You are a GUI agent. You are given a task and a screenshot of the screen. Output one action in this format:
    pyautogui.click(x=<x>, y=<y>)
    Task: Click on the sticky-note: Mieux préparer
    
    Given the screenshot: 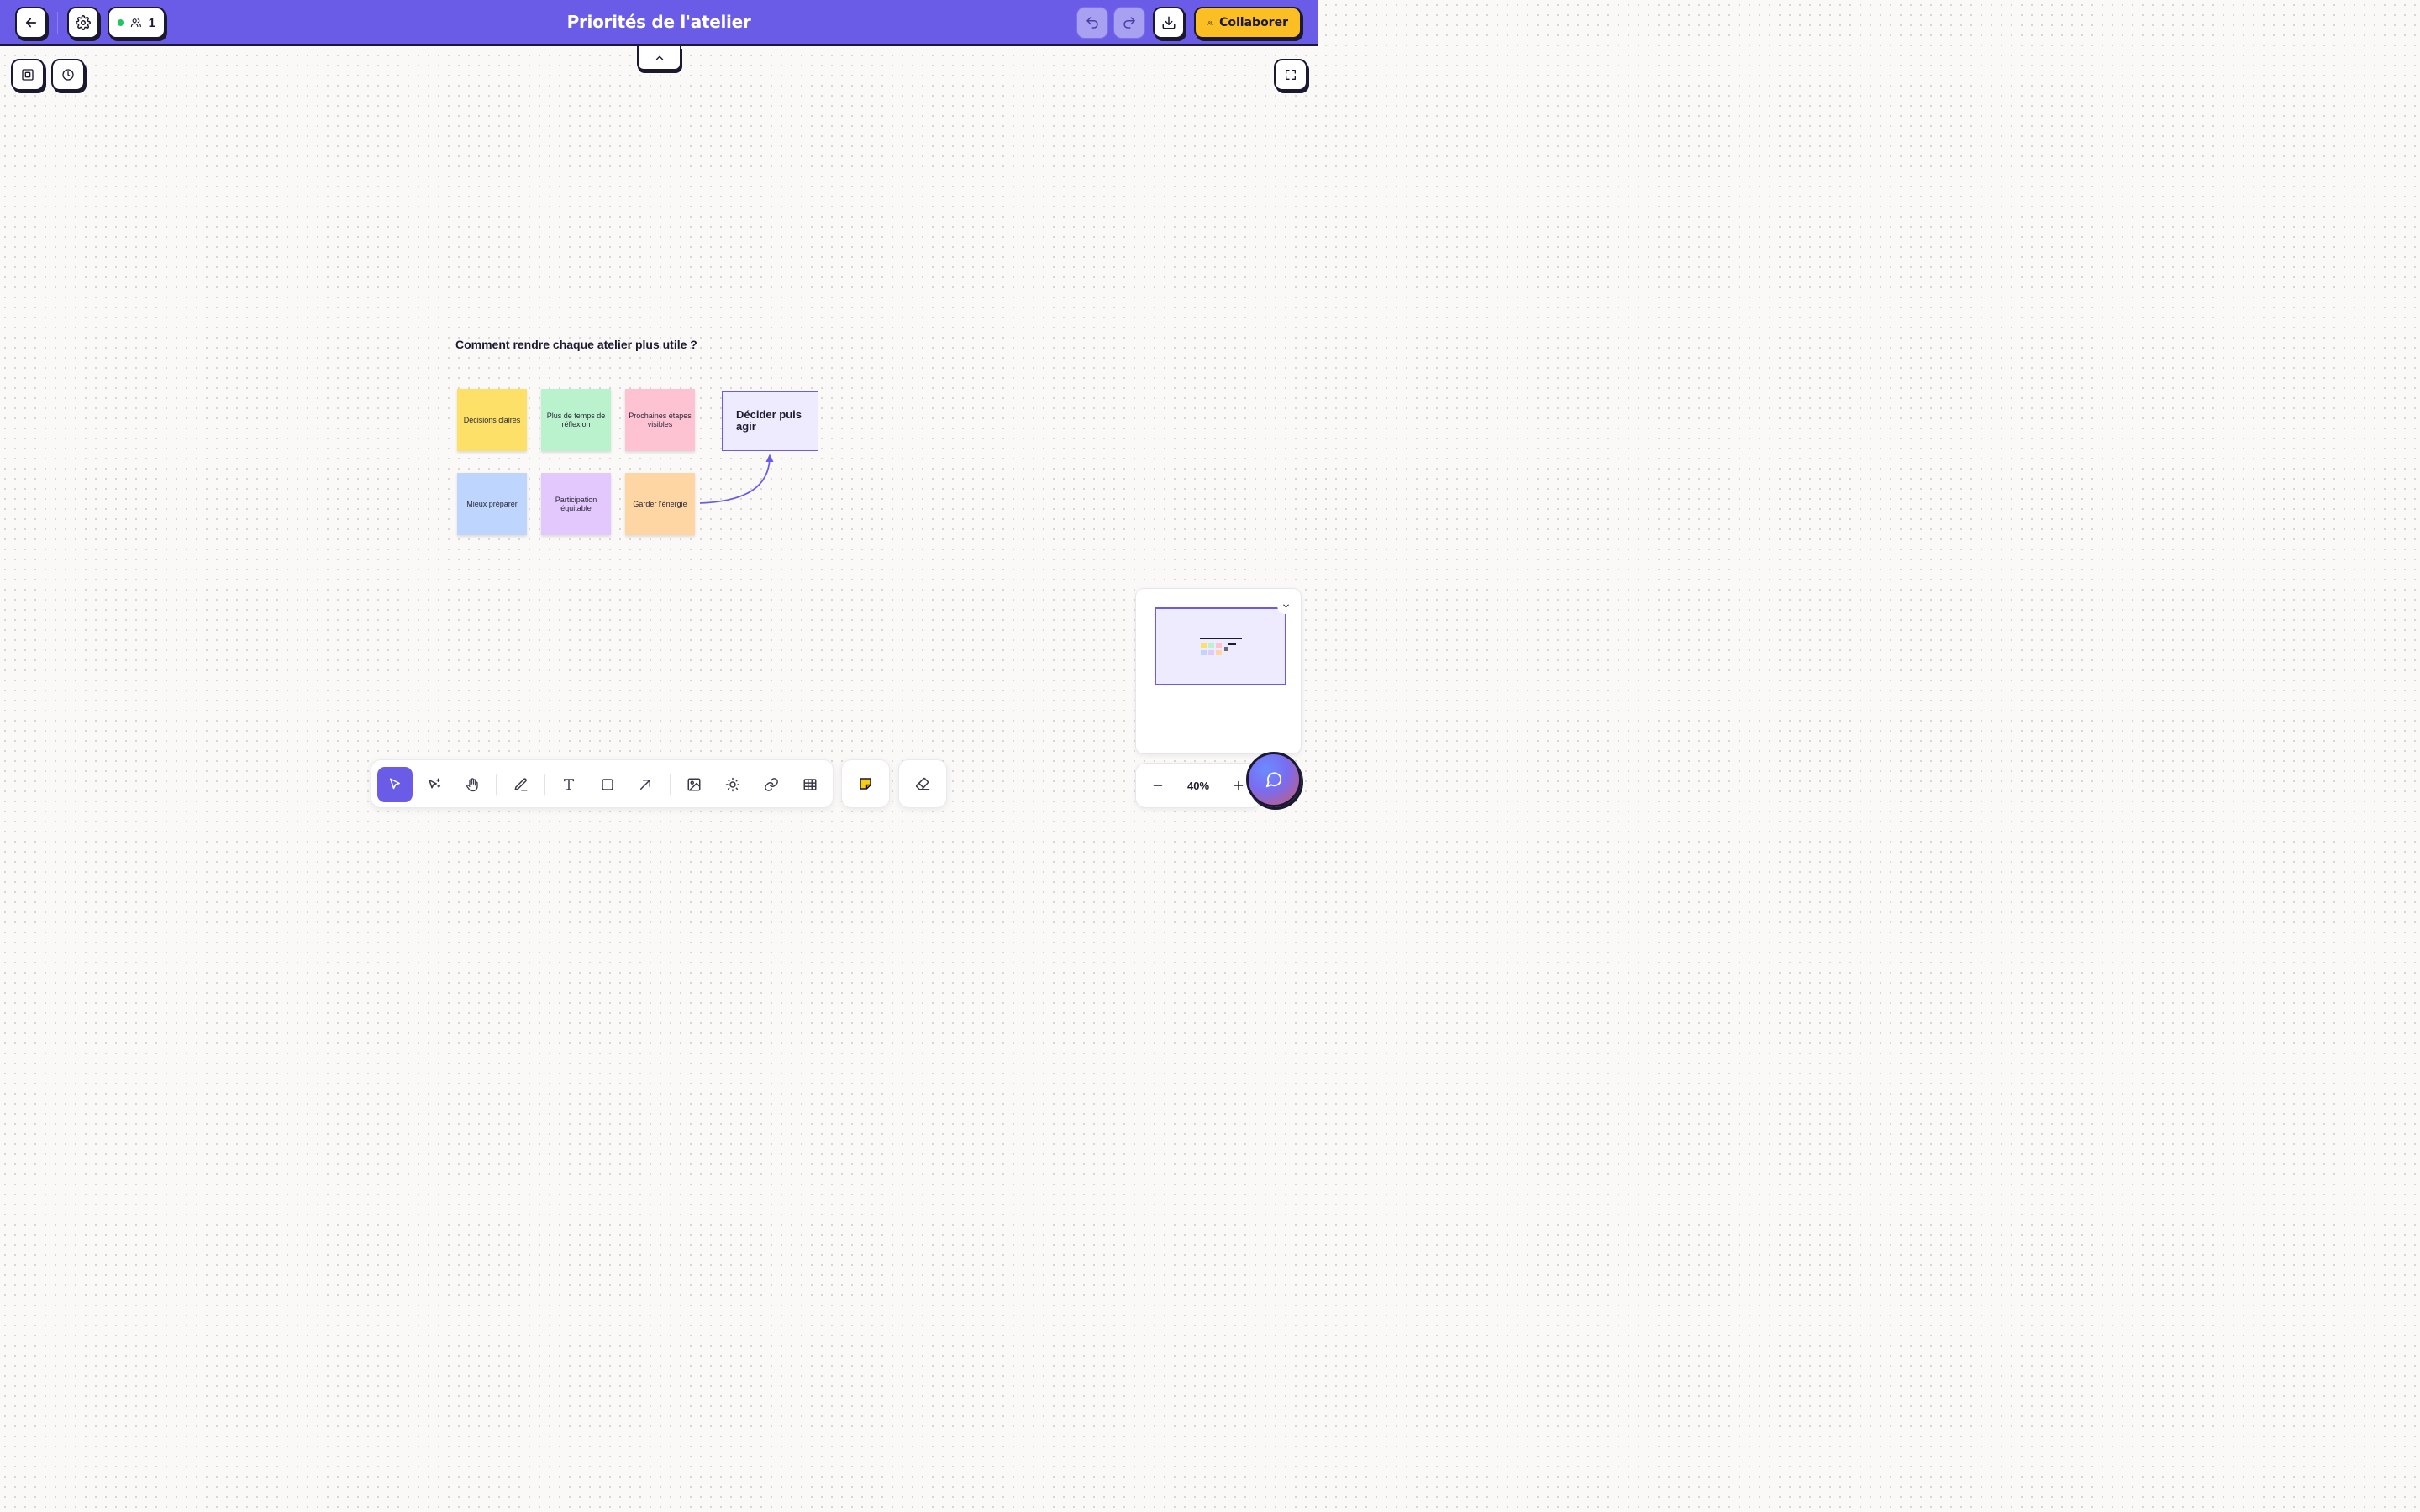 What is the action you would take?
    pyautogui.click(x=492, y=504)
    